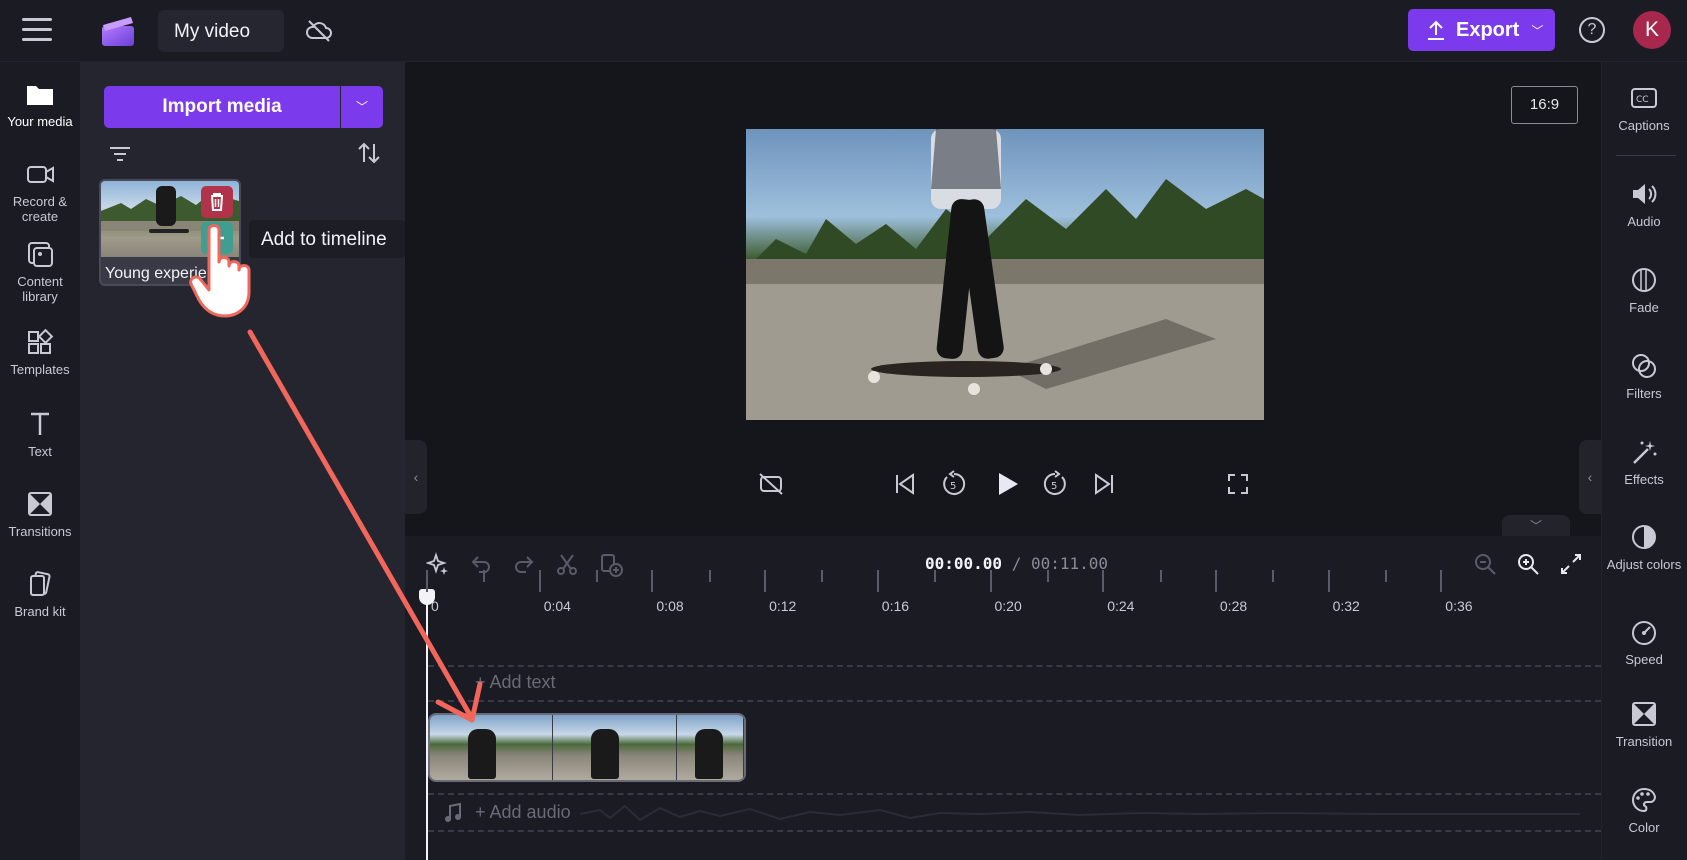  What do you see at coordinates (1644, 537) in the screenshot?
I see `adjust-colors-icon` at bounding box center [1644, 537].